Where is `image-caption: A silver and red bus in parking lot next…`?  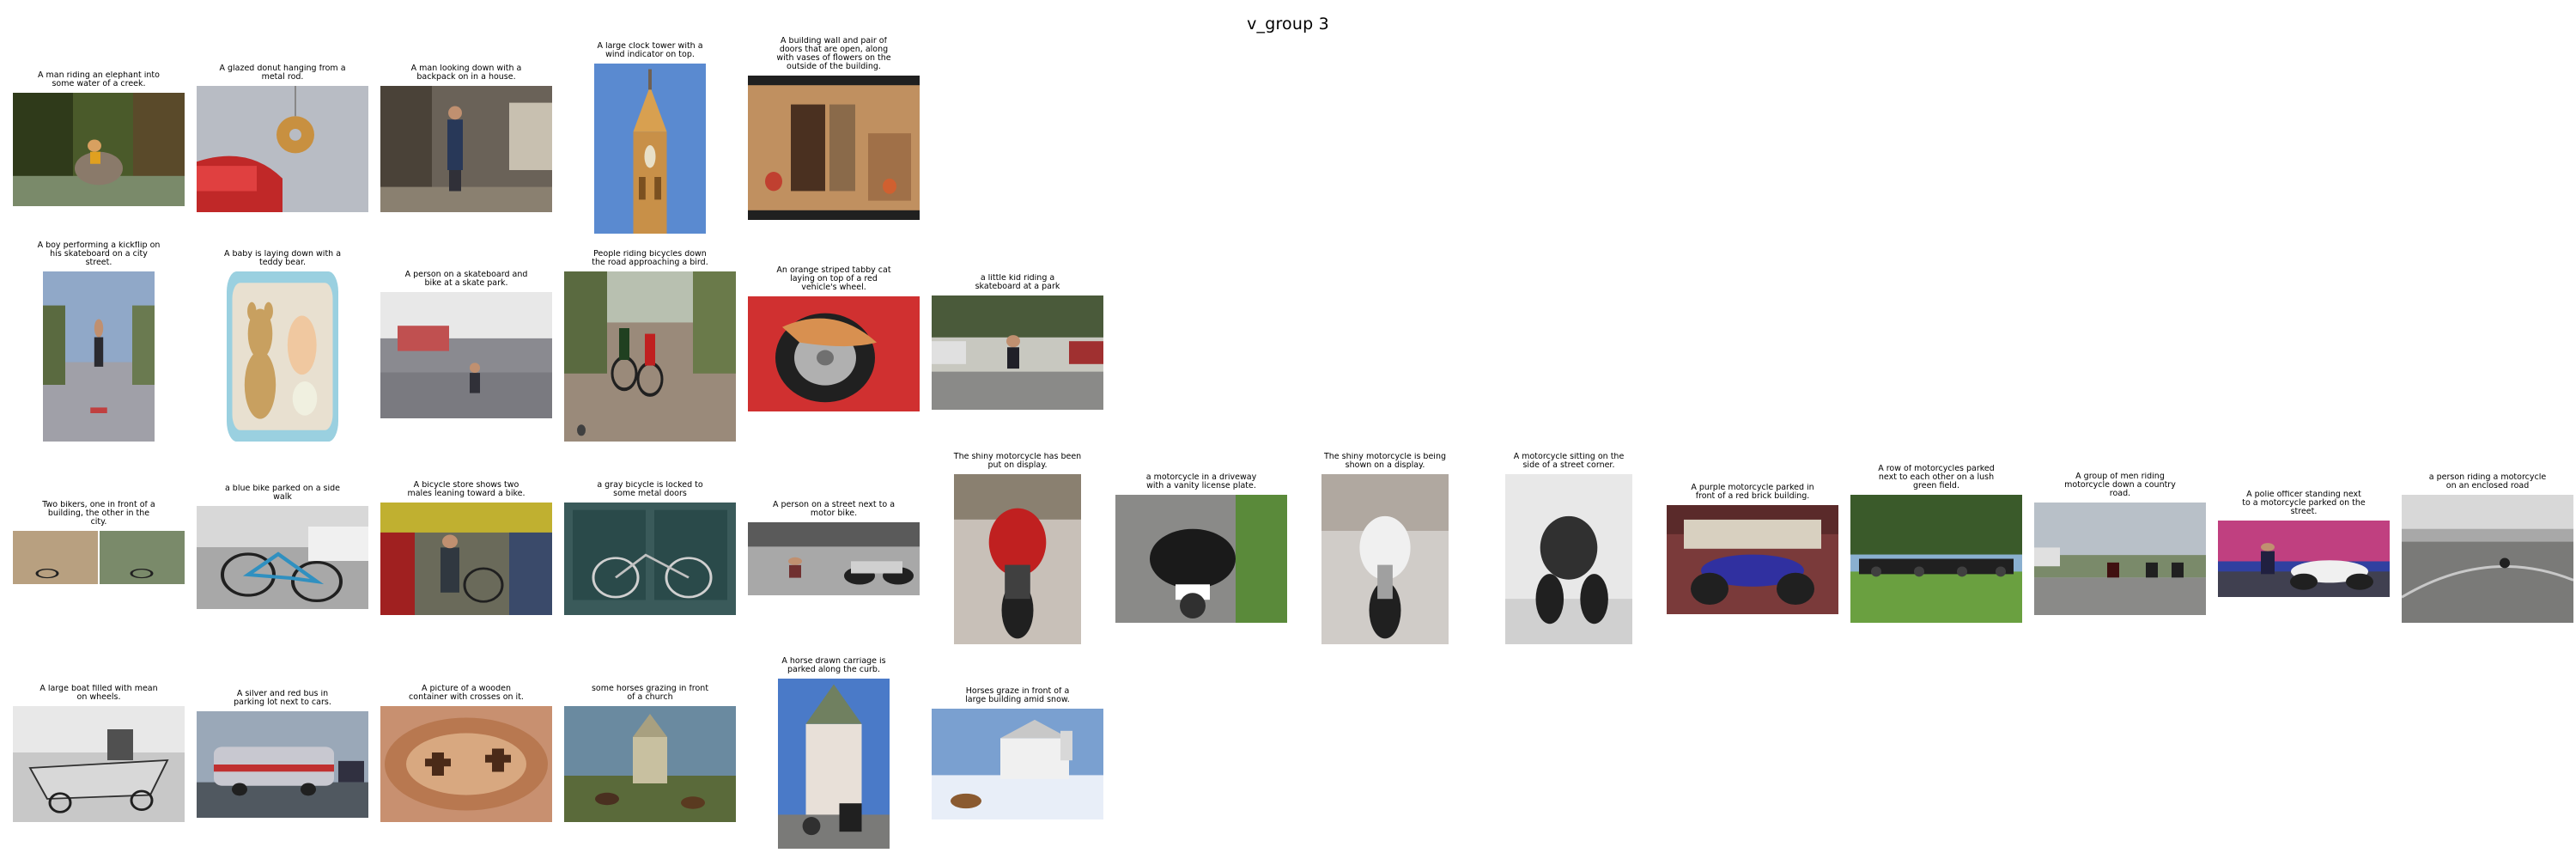
image-caption: A silver and red bus in parking lot next… is located at coordinates (282, 699).